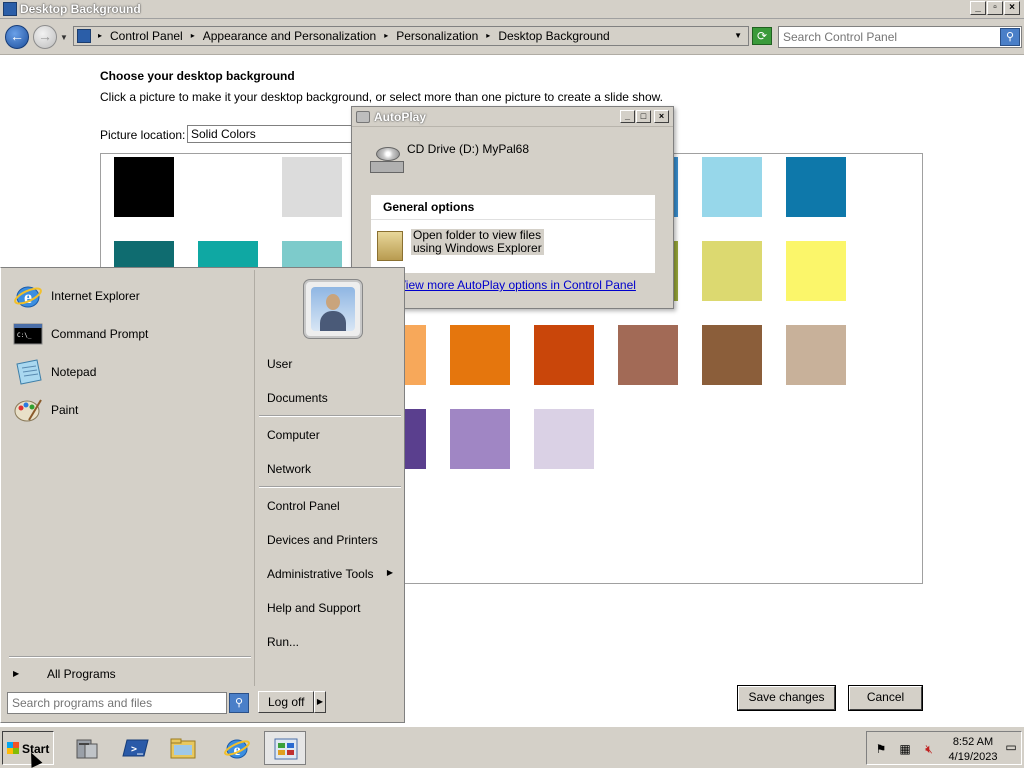  I want to click on title-bar: Desktop Background _ ▫ ×, so click(512, 9).